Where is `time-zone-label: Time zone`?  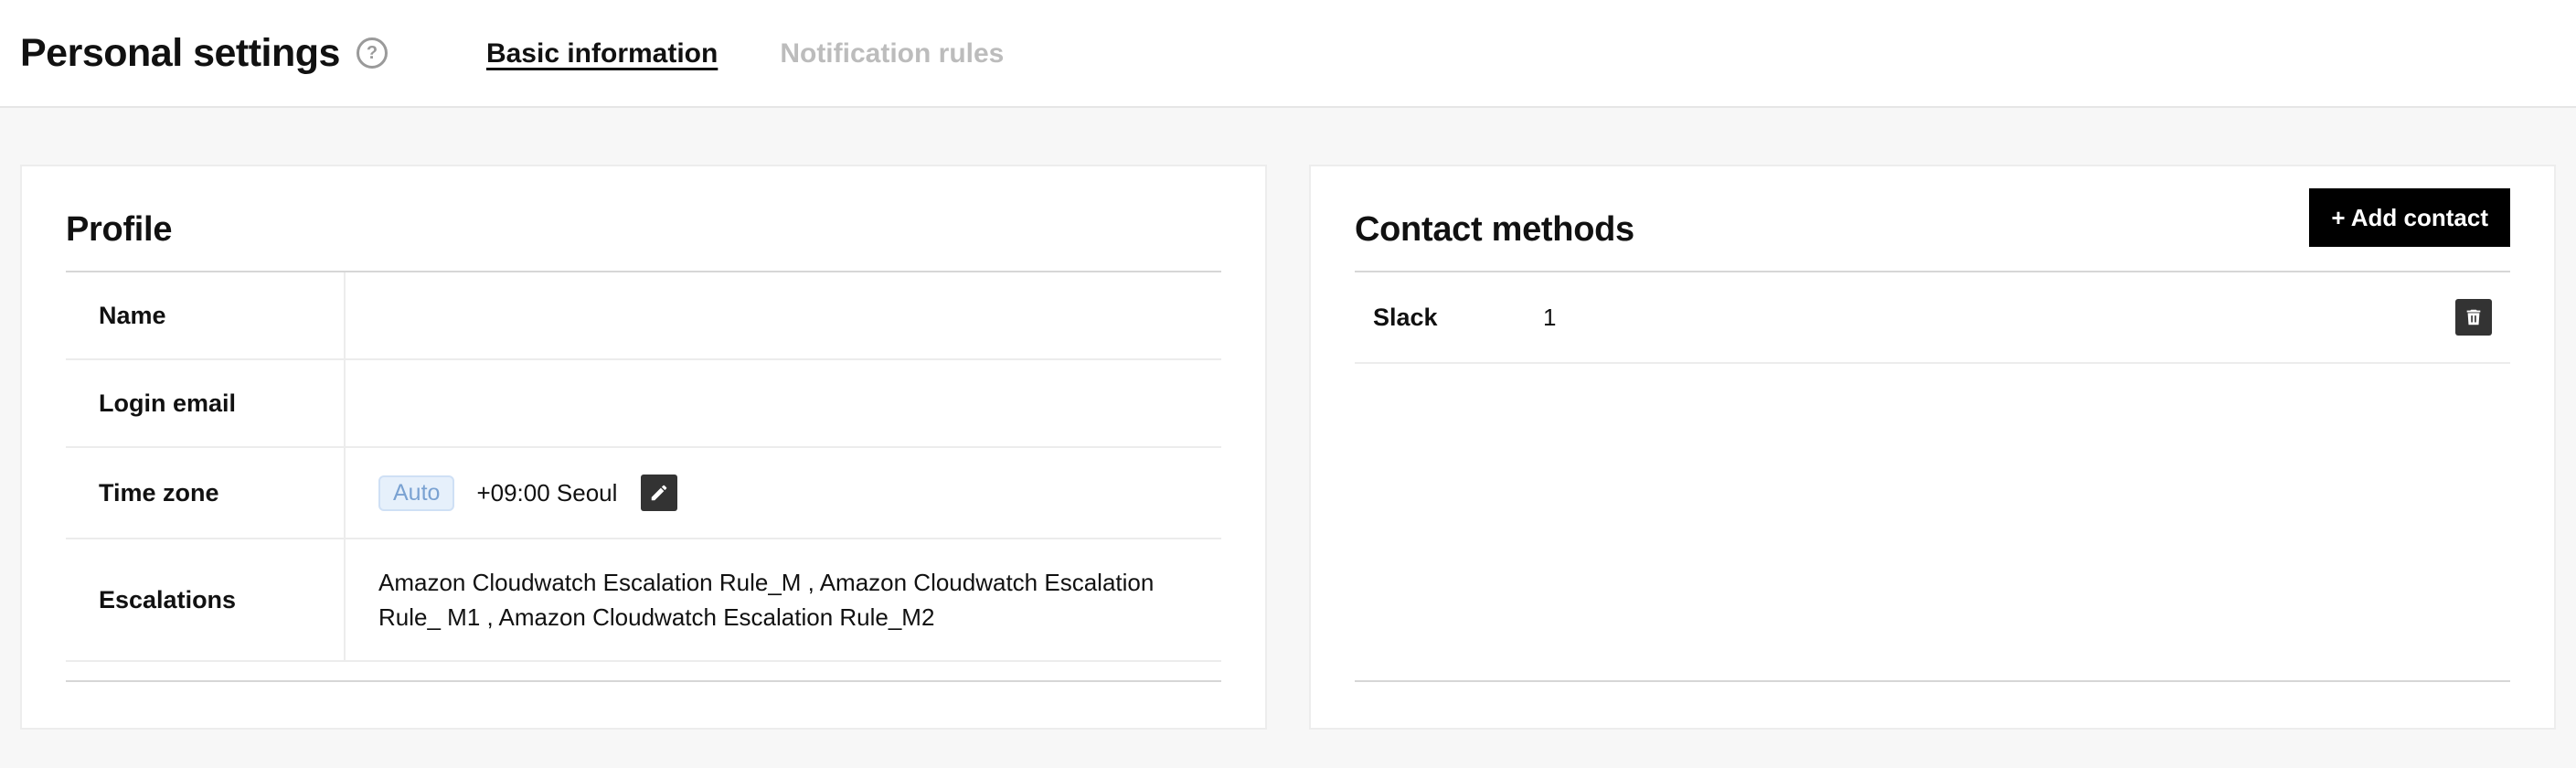 time-zone-label: Time zone is located at coordinates (206, 493).